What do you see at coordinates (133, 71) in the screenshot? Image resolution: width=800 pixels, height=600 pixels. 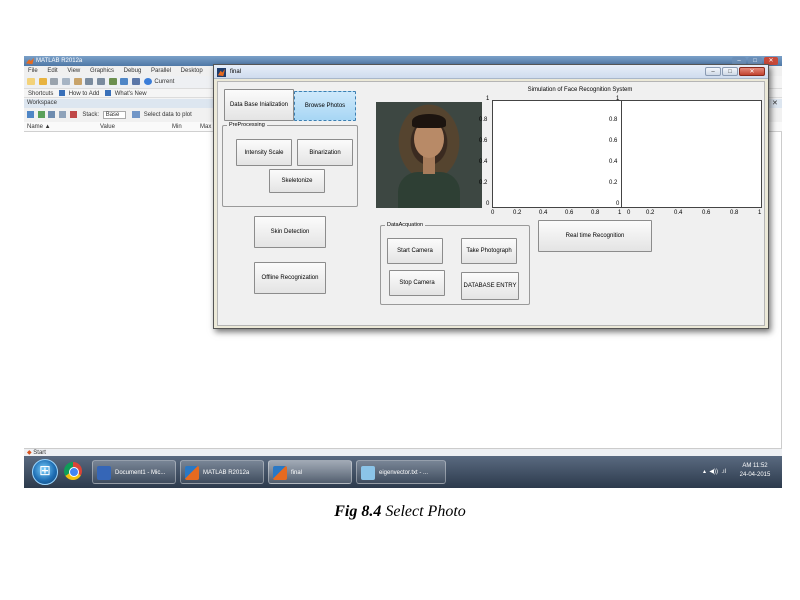 I see `menu-debug: Debug` at bounding box center [133, 71].